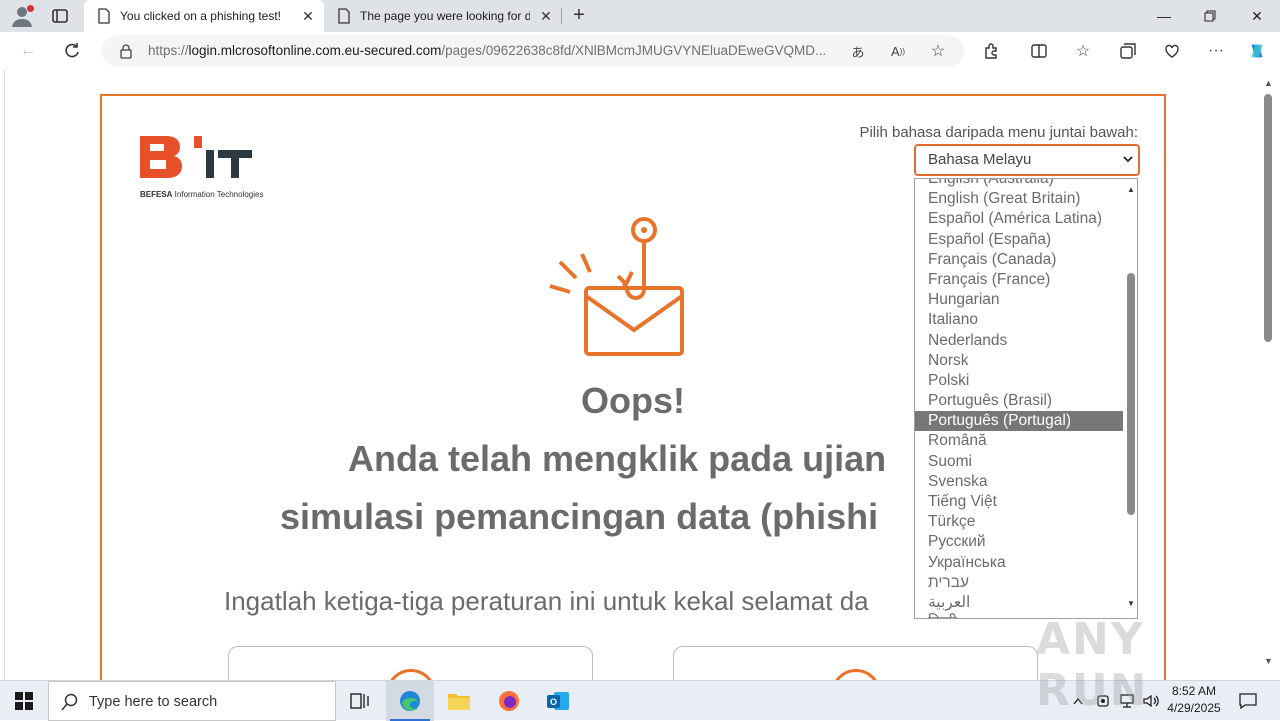 The image size is (1280, 721). Describe the element at coordinates (156, 194) in the screenshot. I see `logo-tagline-bold: BEFESA` at that location.